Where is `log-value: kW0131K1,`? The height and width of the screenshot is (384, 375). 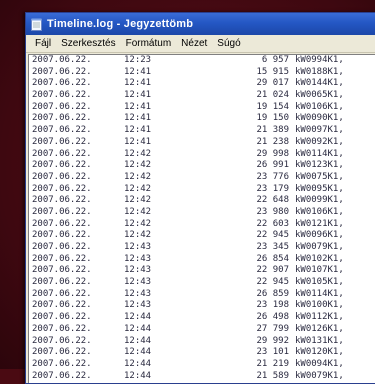
log-value: kW0131K1, is located at coordinates (319, 340).